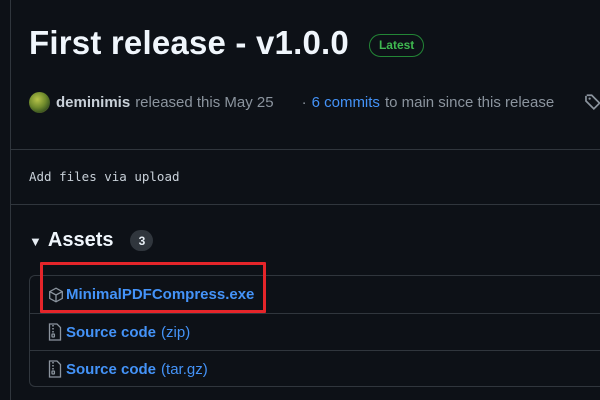 This screenshot has width=600, height=400. Describe the element at coordinates (189, 43) in the screenshot. I see `release-title: First release - v1.0.0` at that location.